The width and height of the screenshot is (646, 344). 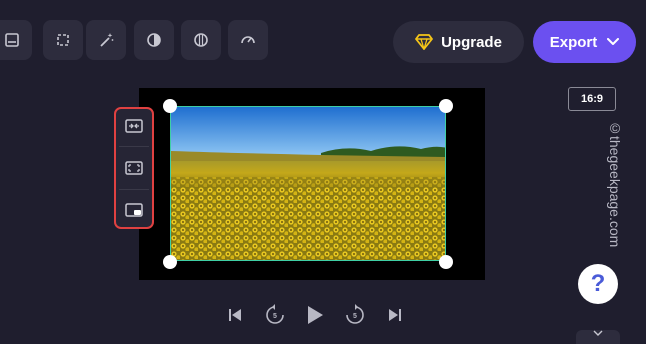 What do you see at coordinates (446, 262) in the screenshot?
I see `resize-handle-bottom-right` at bounding box center [446, 262].